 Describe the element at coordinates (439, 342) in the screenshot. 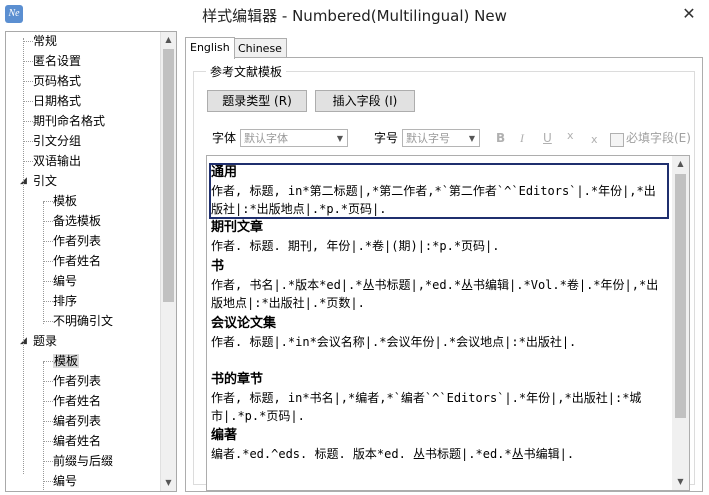

I see `template-body: 作者. 标题|.*in*会议名称|.*会议年份|.*会议地点|:*出版社|.` at that location.